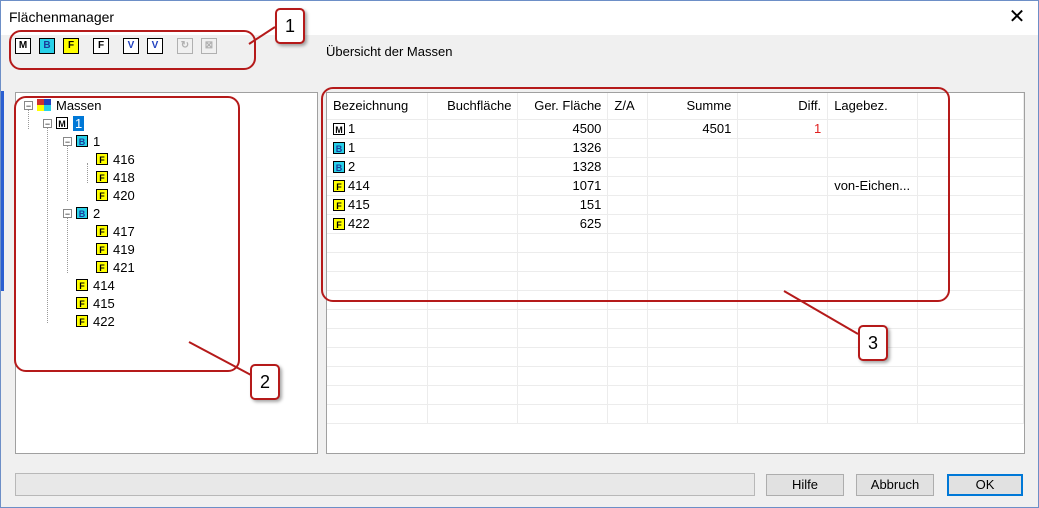 The image size is (1039, 508). I want to click on callout-number-2: 2, so click(265, 382).